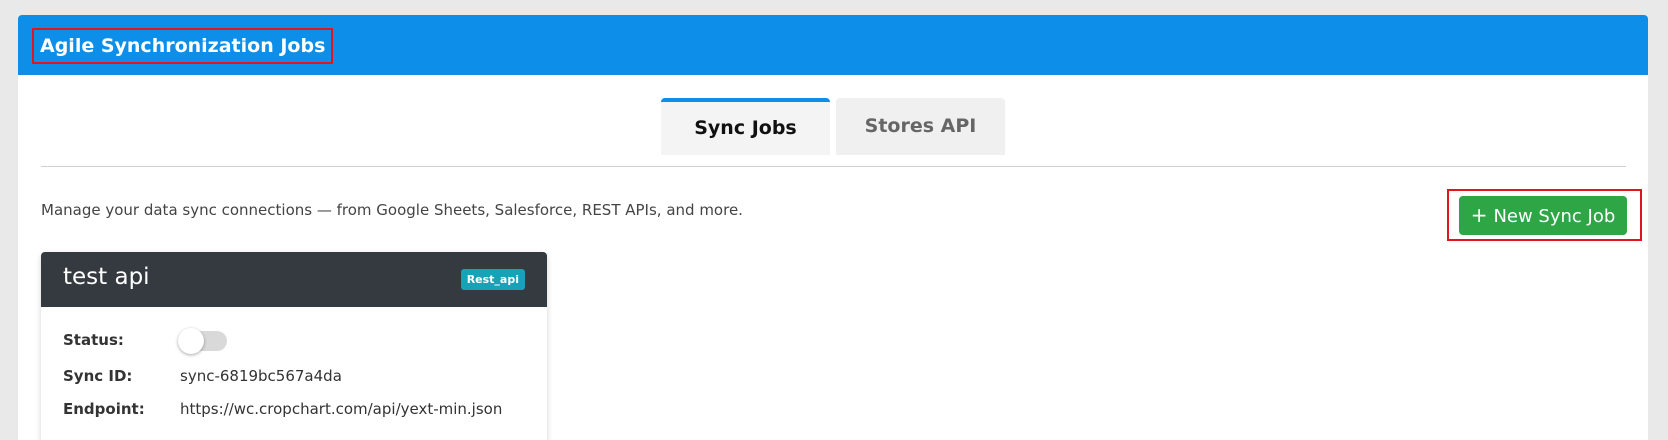 This screenshot has height=440, width=1668. Describe the element at coordinates (833, 126) in the screenshot. I see `tab-bar: Sync Jobs Stores API` at that location.